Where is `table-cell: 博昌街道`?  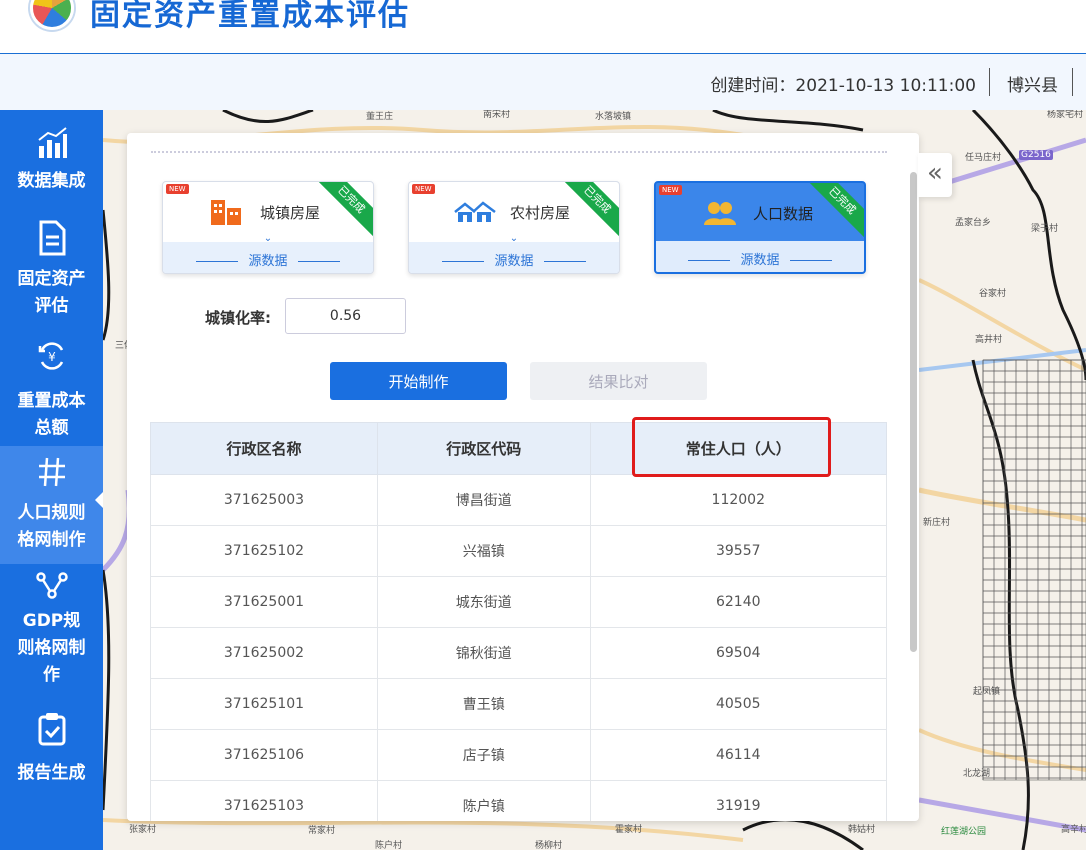 table-cell: 博昌街道 is located at coordinates (483, 500).